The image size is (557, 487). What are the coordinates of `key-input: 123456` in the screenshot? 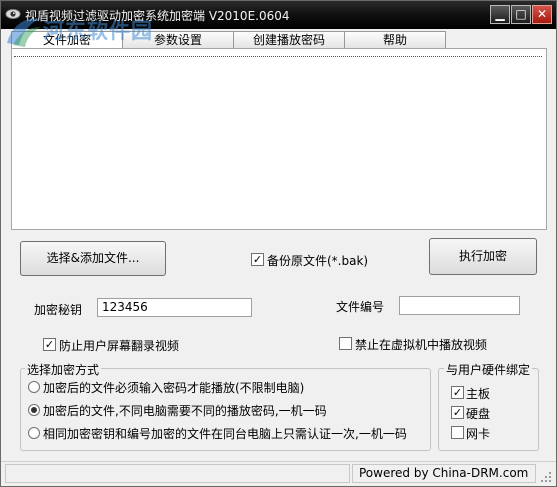 It's located at (174, 307).